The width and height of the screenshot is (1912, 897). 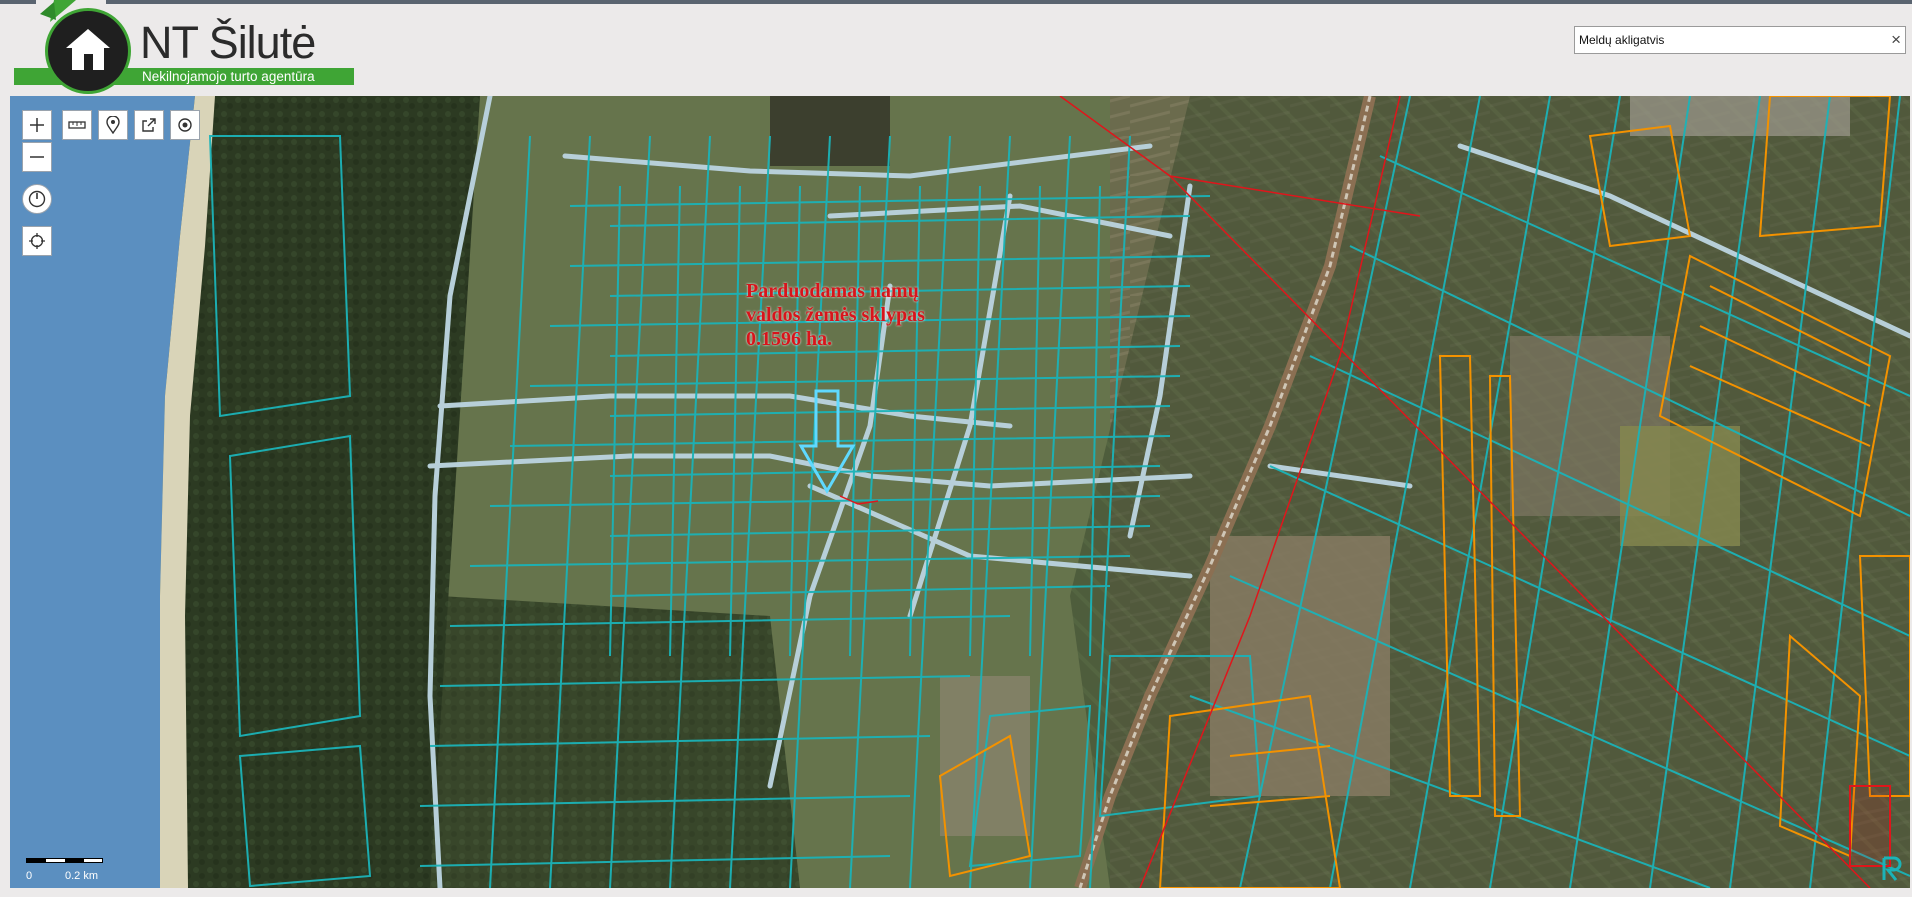 I want to click on address-search: ×, so click(x=1740, y=40).